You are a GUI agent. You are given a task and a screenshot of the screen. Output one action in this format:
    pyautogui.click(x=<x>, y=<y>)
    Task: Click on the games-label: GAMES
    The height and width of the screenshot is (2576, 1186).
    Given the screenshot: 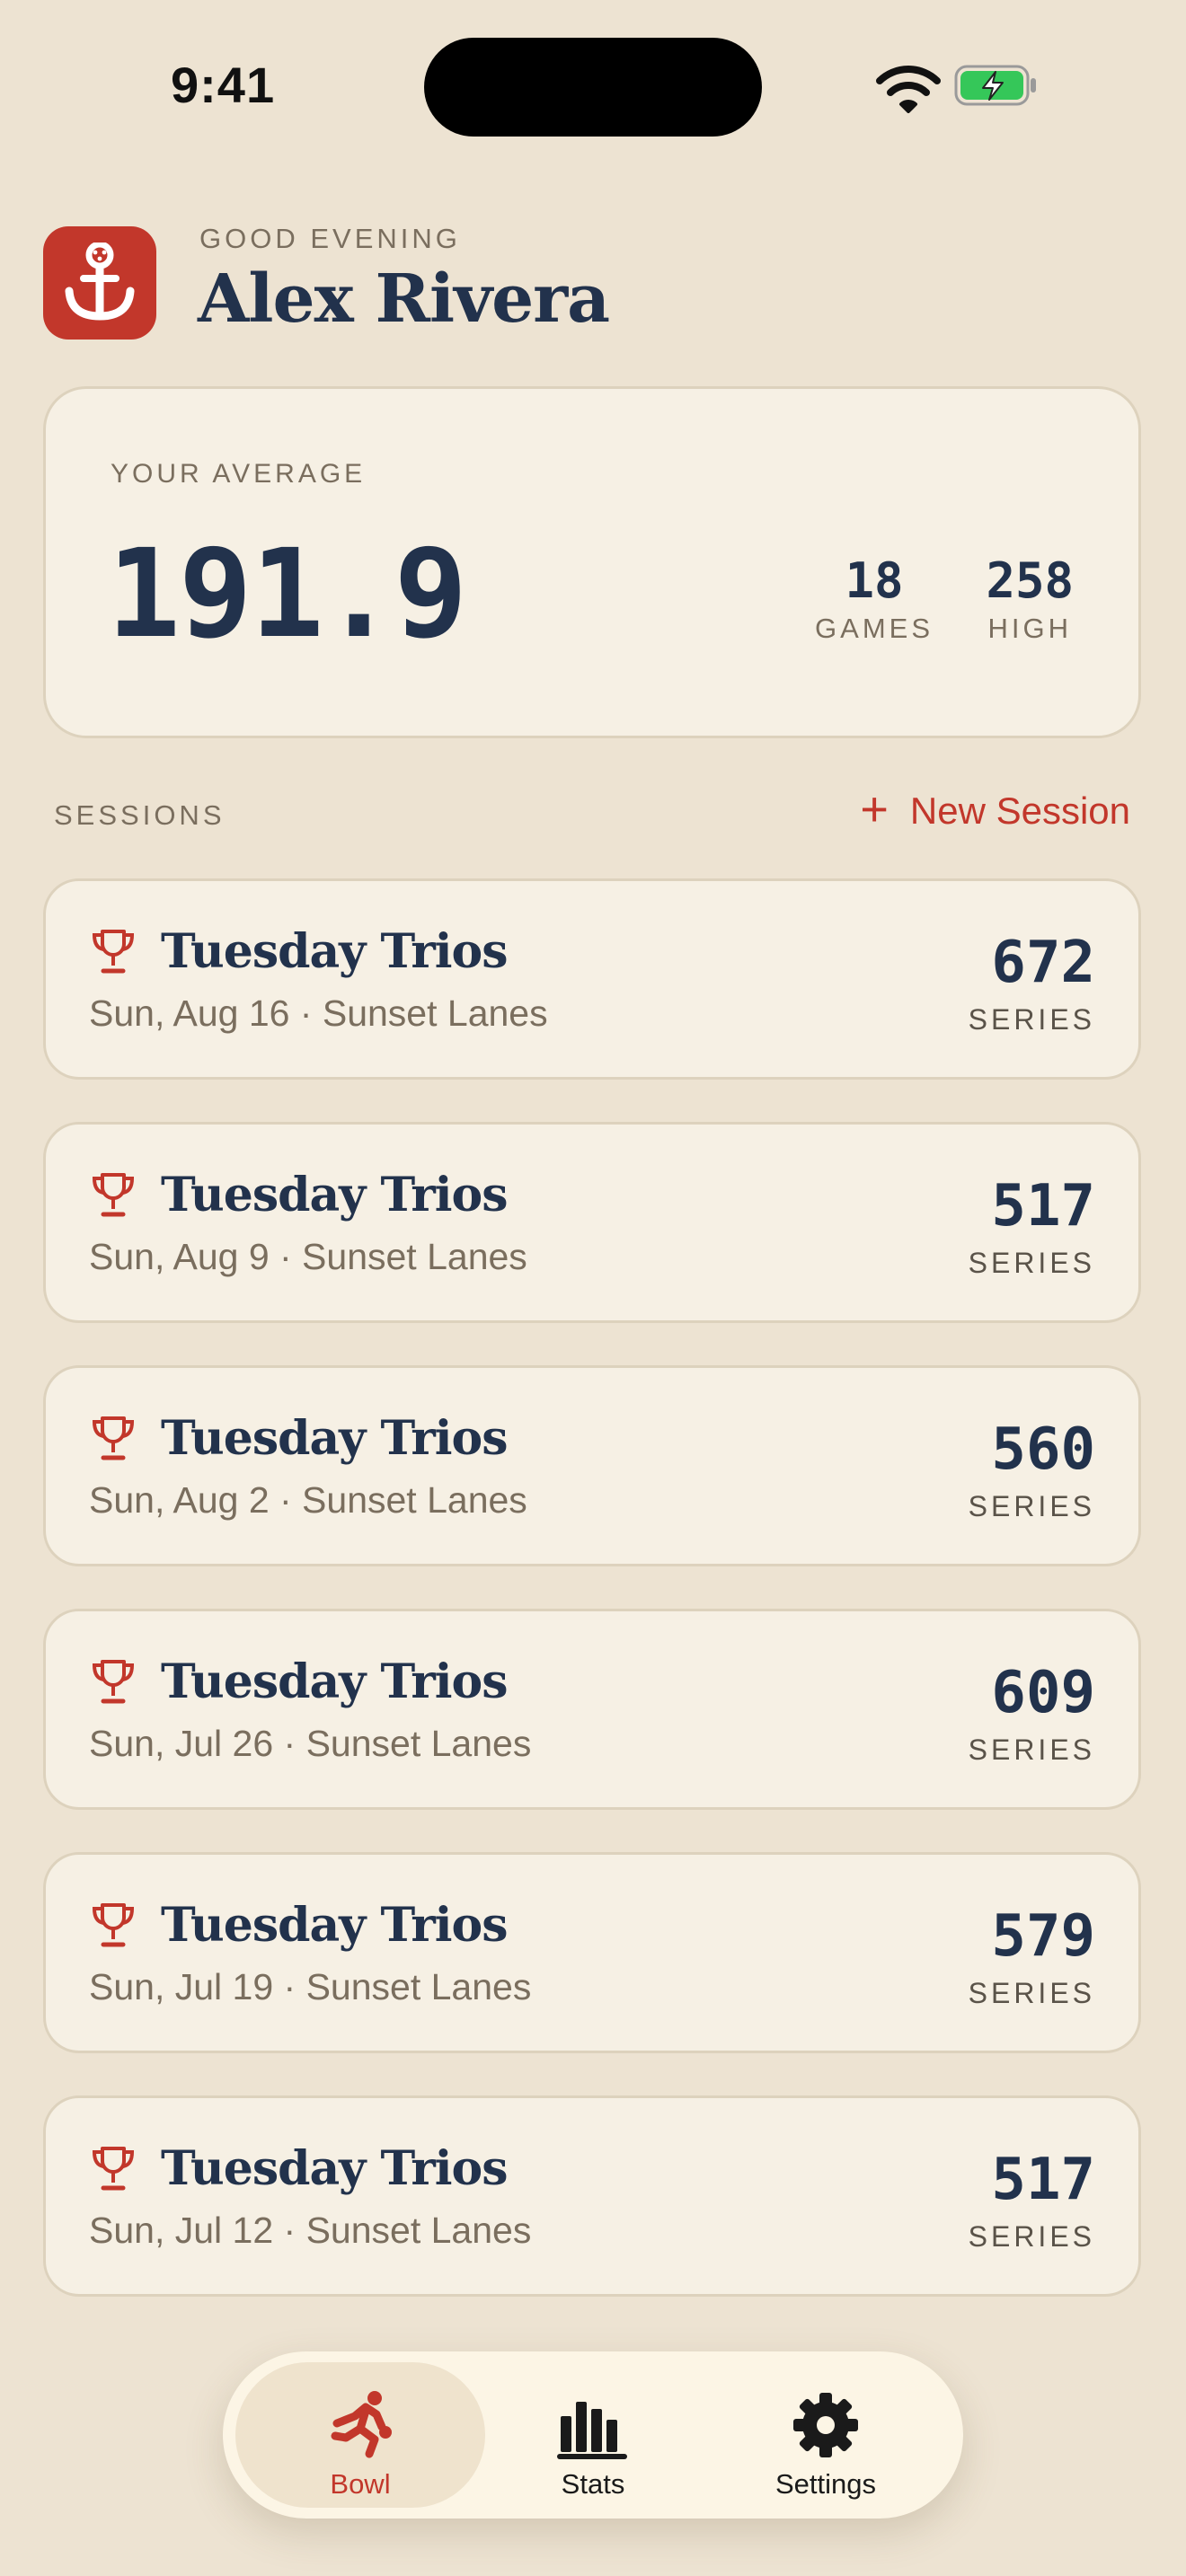 What is the action you would take?
    pyautogui.click(x=874, y=628)
    